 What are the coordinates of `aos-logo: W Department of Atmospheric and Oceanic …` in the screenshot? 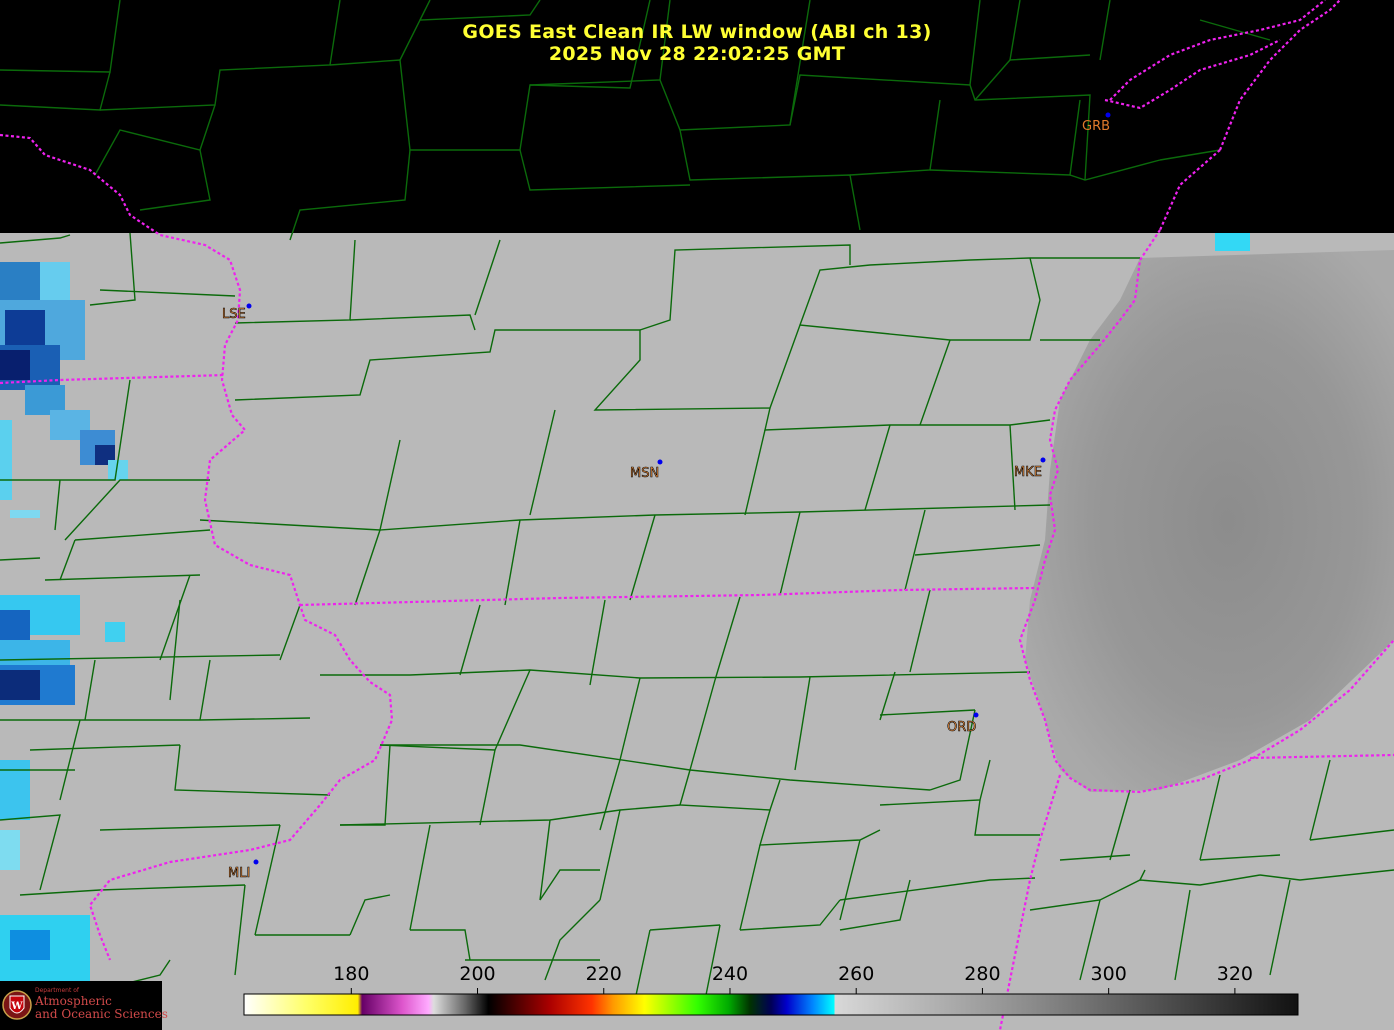 It's located at (84, 1005).